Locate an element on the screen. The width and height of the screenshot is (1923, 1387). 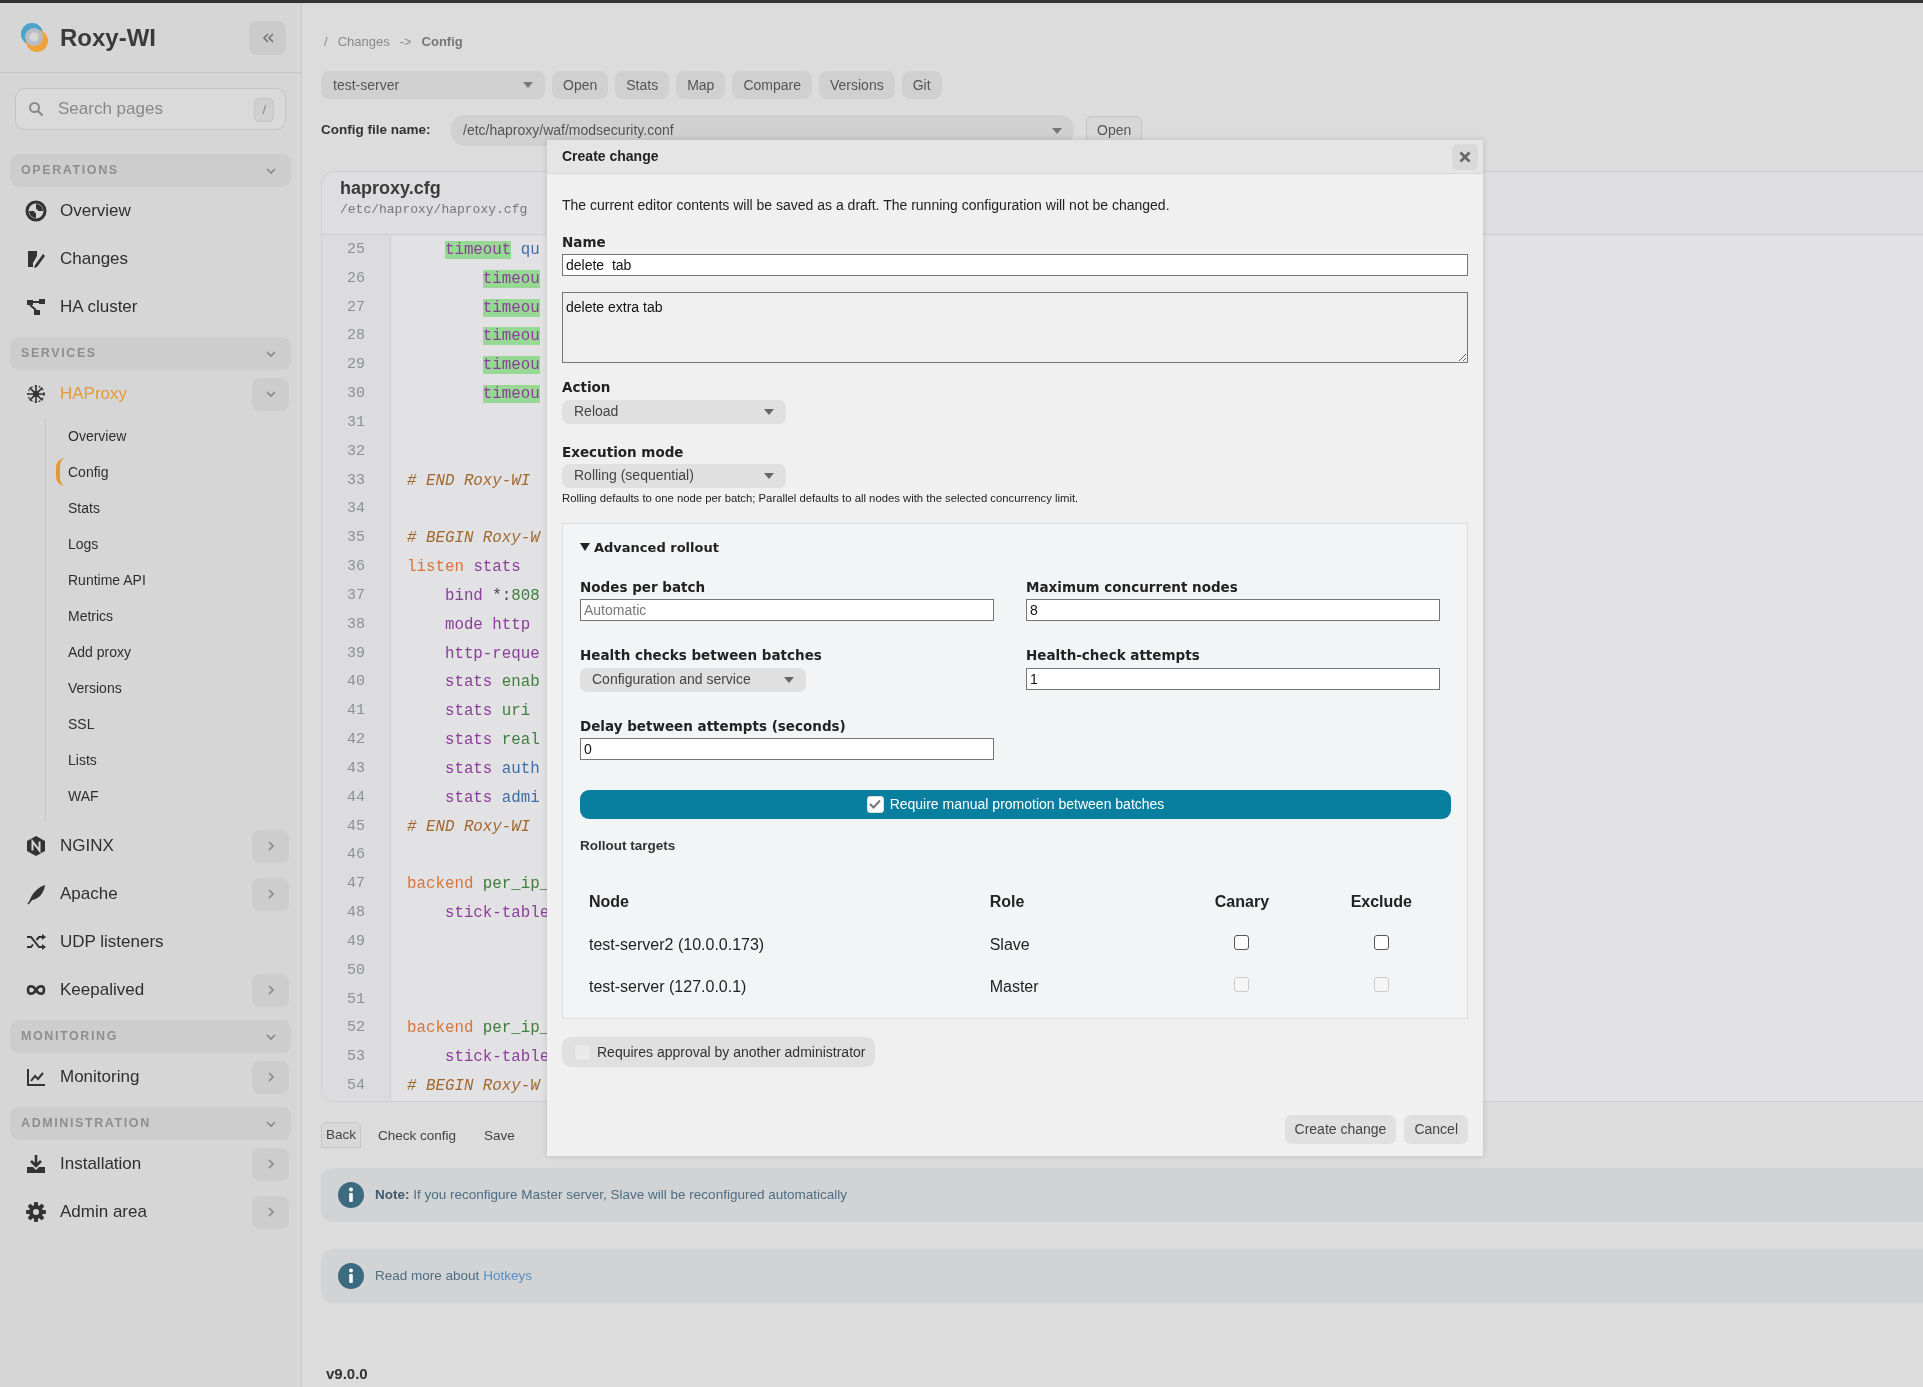
sidebar-subitem: WAF is located at coordinates (106, 796).